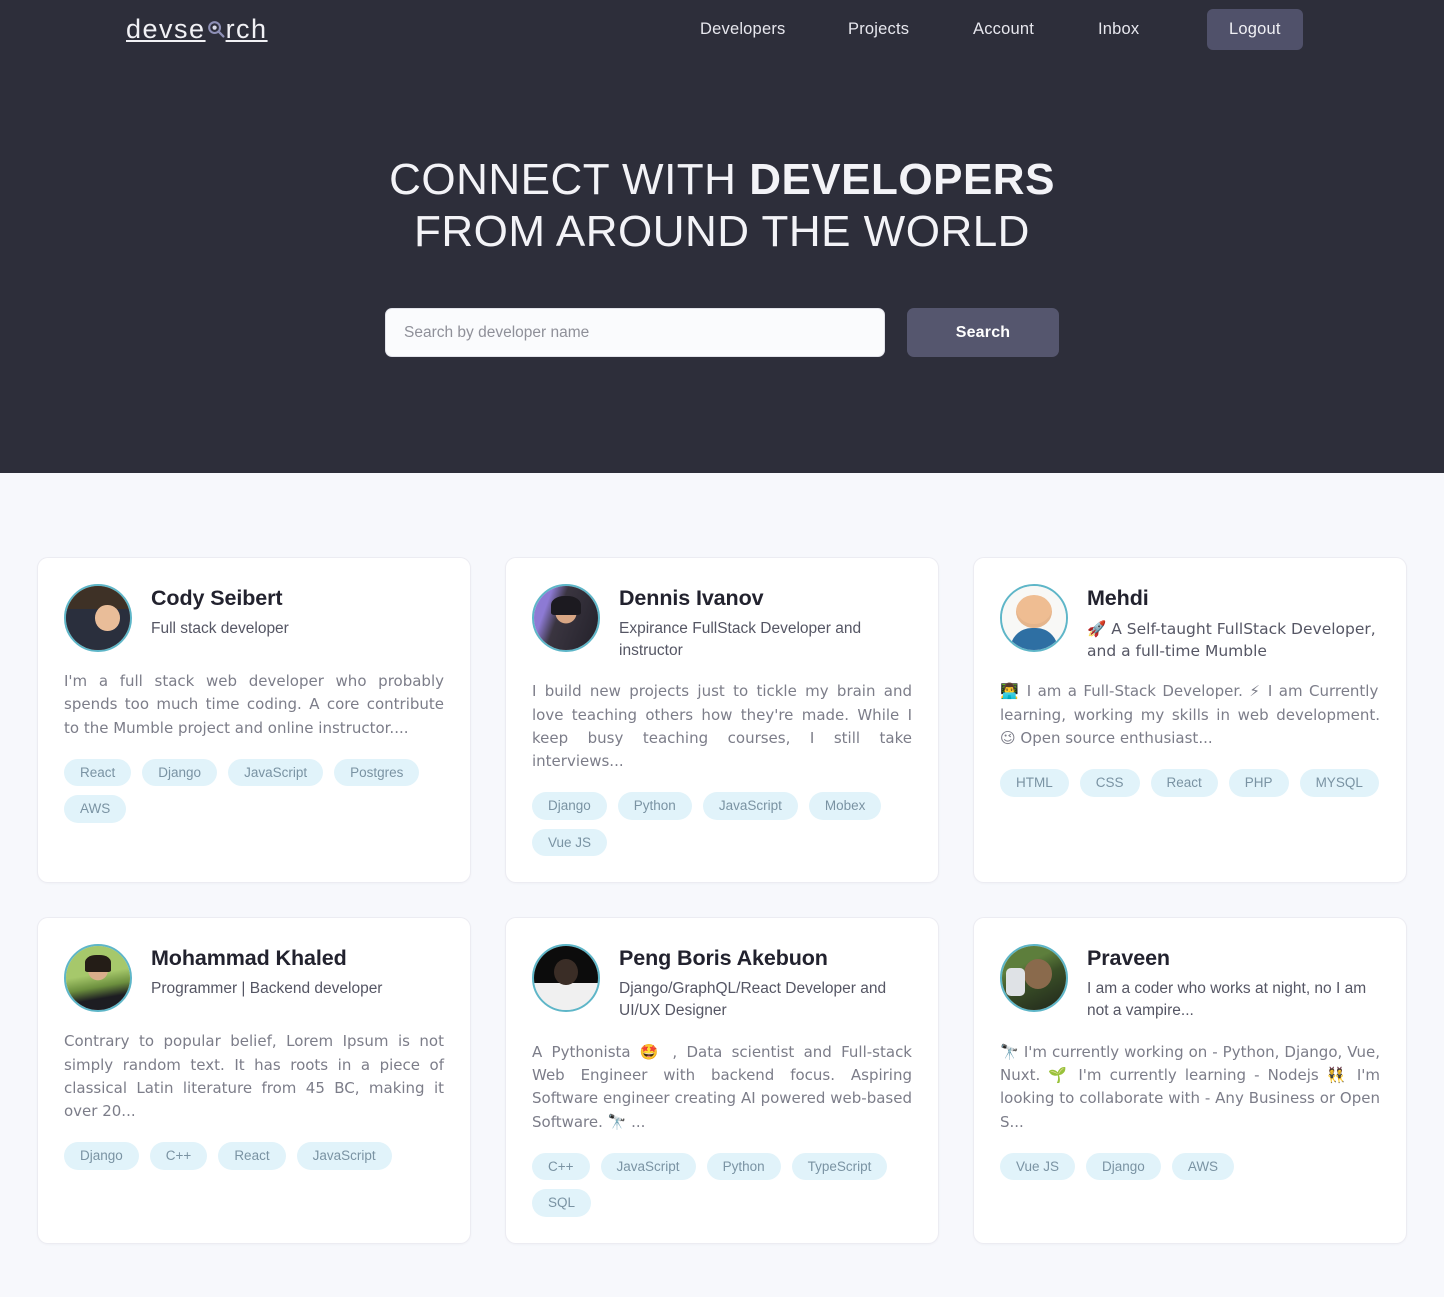 The image size is (1444, 1297). What do you see at coordinates (267, 988) in the screenshot?
I see `developer-role: Programmer | Backend developer` at bounding box center [267, 988].